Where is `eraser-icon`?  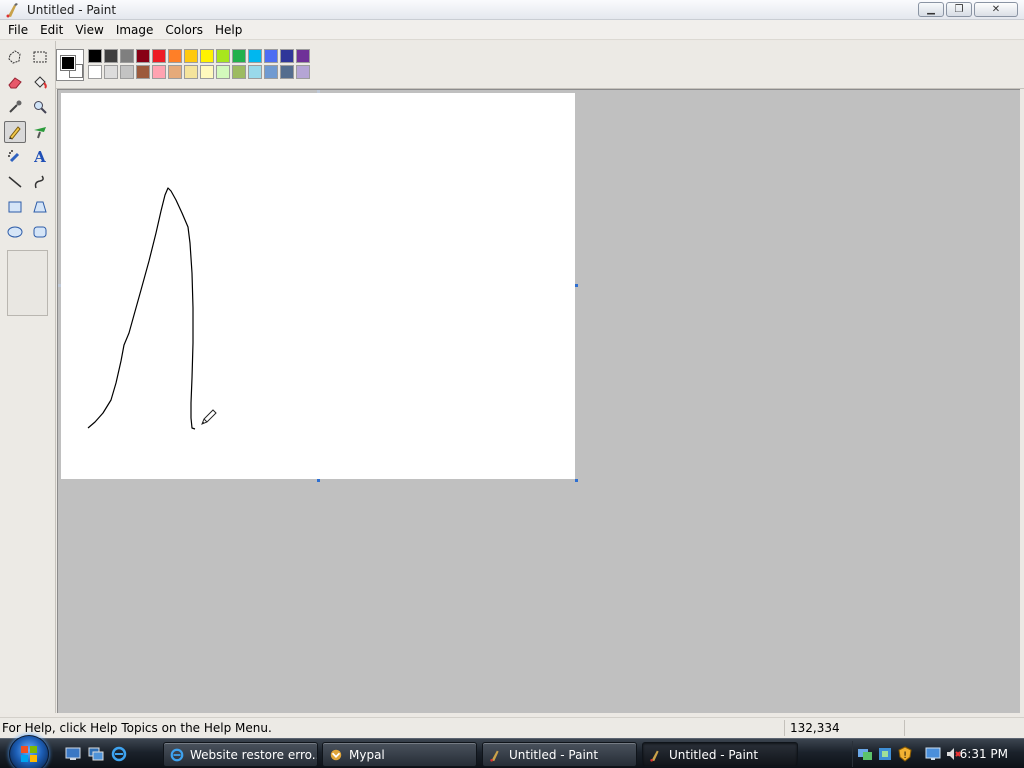 eraser-icon is located at coordinates (15, 83).